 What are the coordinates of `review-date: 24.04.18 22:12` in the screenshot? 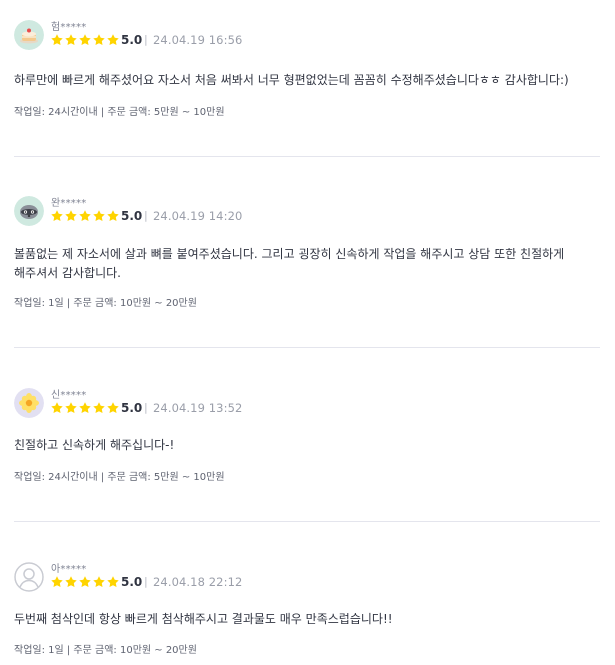 It's located at (198, 582).